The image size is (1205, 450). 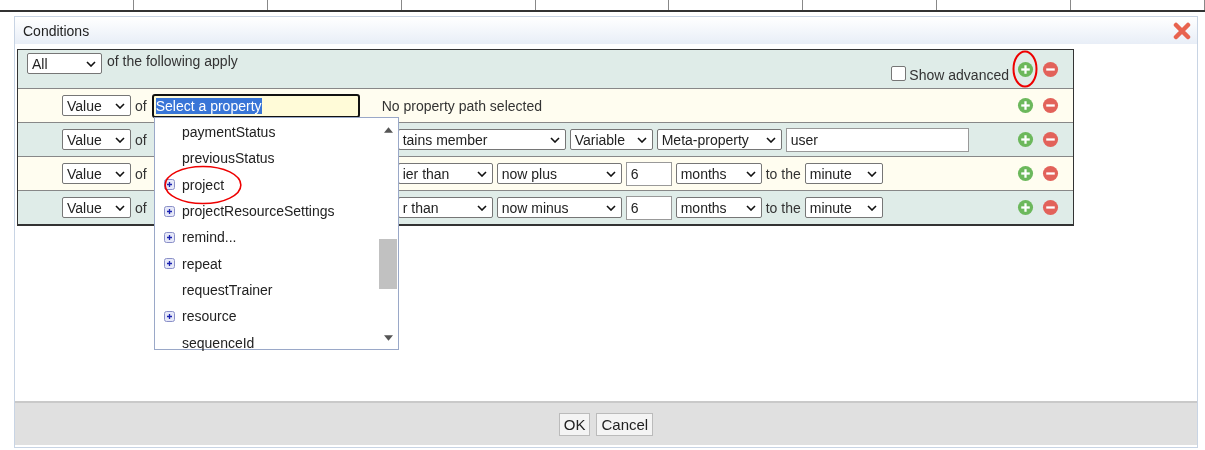 What do you see at coordinates (266, 263) in the screenshot?
I see `list-item: repeat` at bounding box center [266, 263].